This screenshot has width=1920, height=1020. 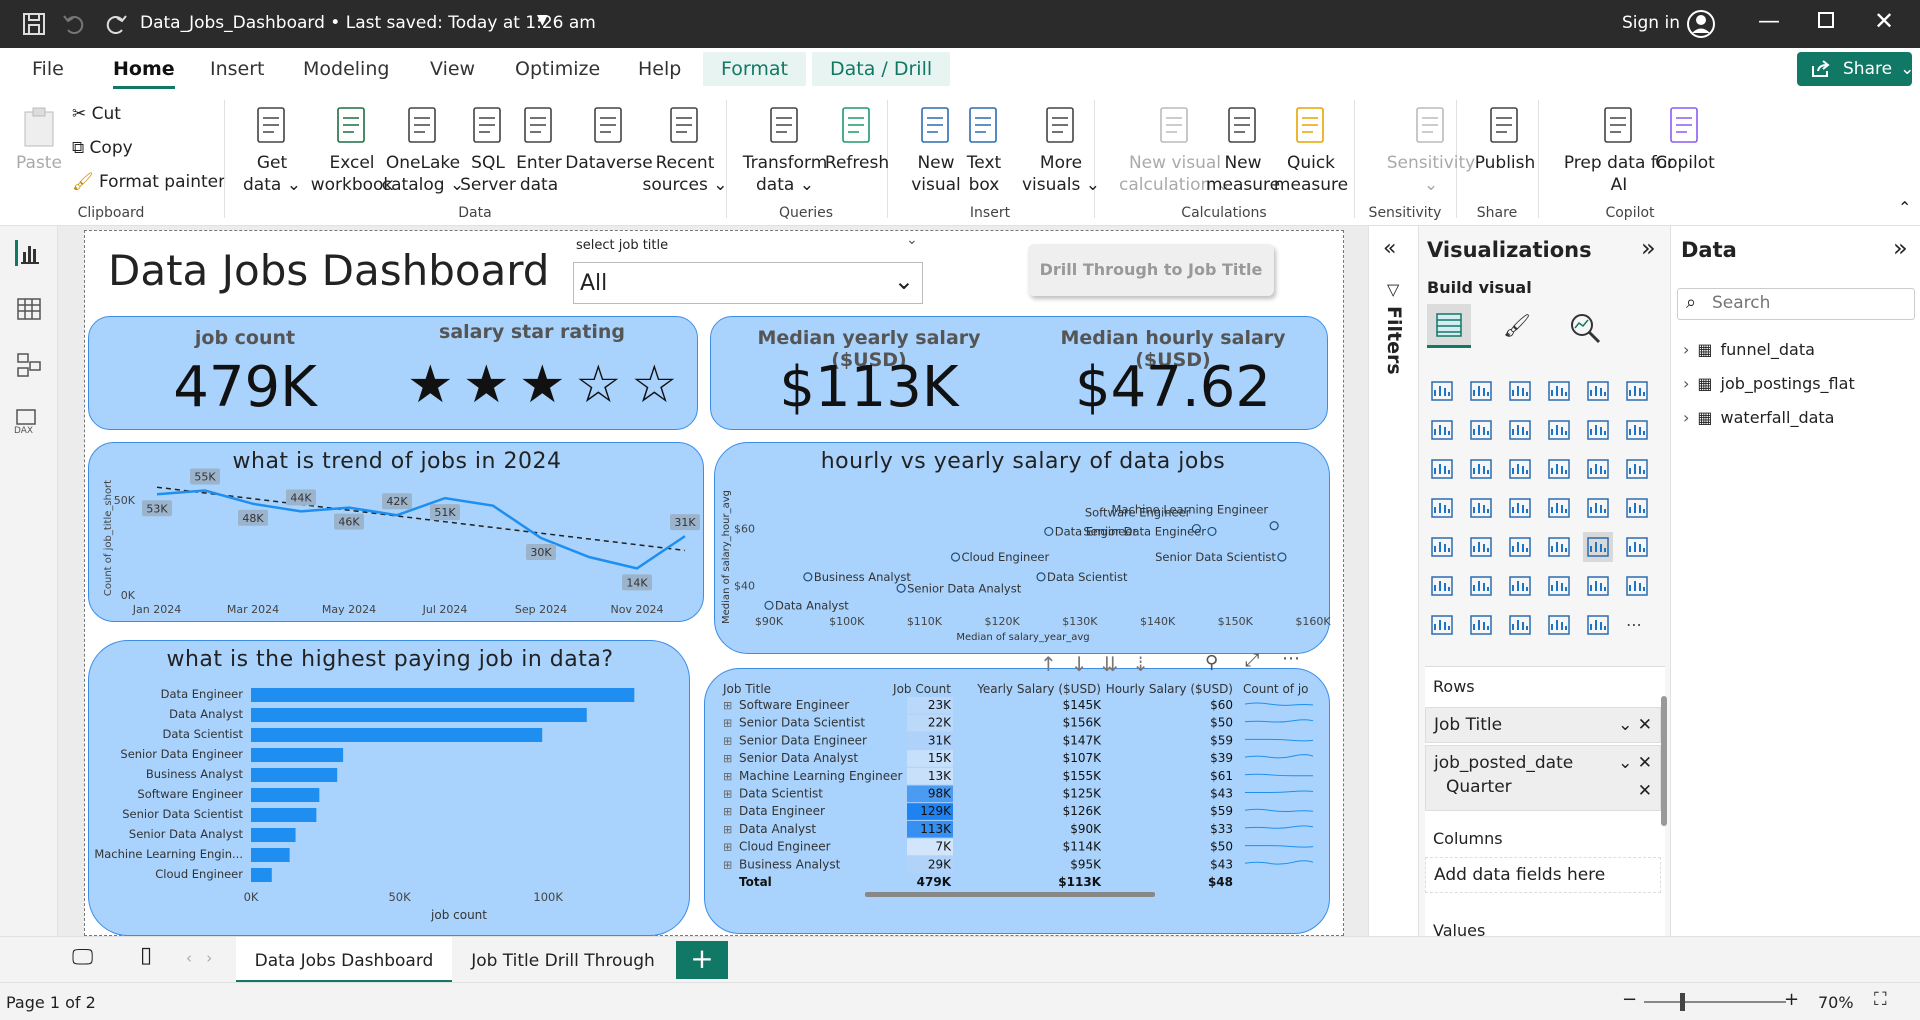 What do you see at coordinates (1543, 875) in the screenshot?
I see `columns-drop-zone: Add data fields here` at bounding box center [1543, 875].